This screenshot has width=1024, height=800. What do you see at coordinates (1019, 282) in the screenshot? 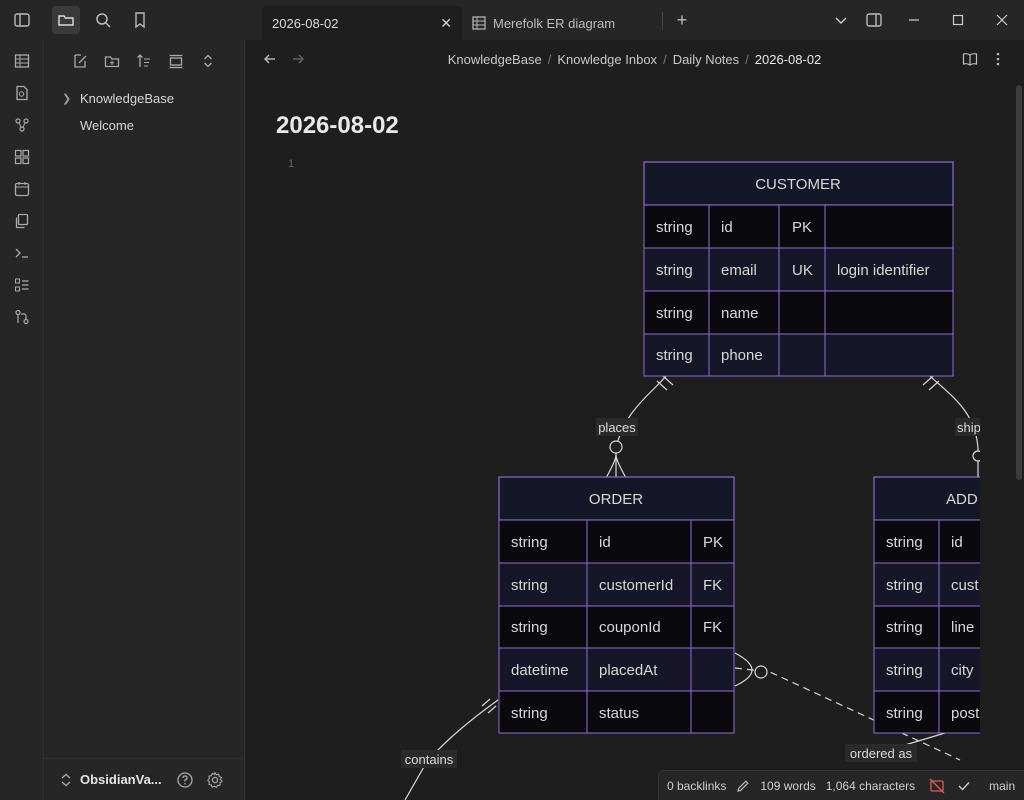
I see `editor-scrollbar` at bounding box center [1019, 282].